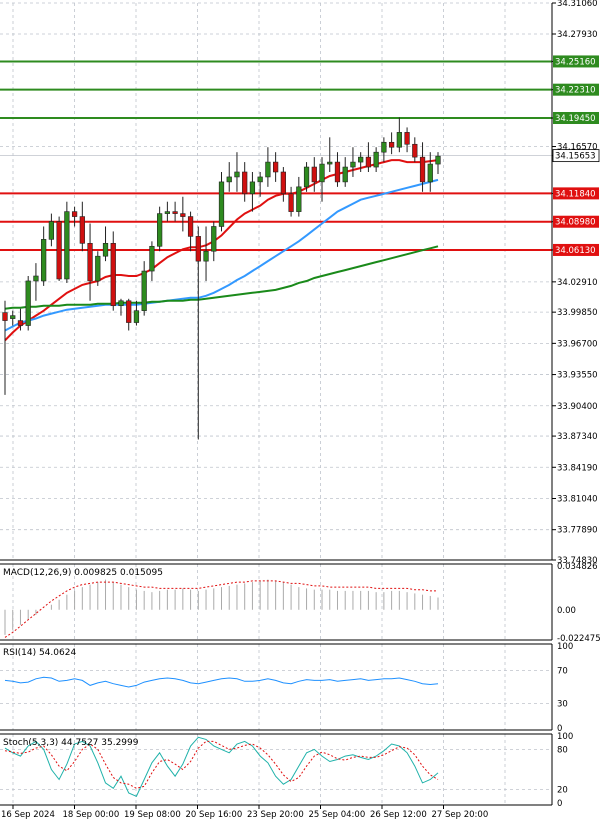 The width and height of the screenshot is (600, 822). What do you see at coordinates (577, 376) in the screenshot?
I see `y-tick-label: 33.93550` at bounding box center [577, 376].